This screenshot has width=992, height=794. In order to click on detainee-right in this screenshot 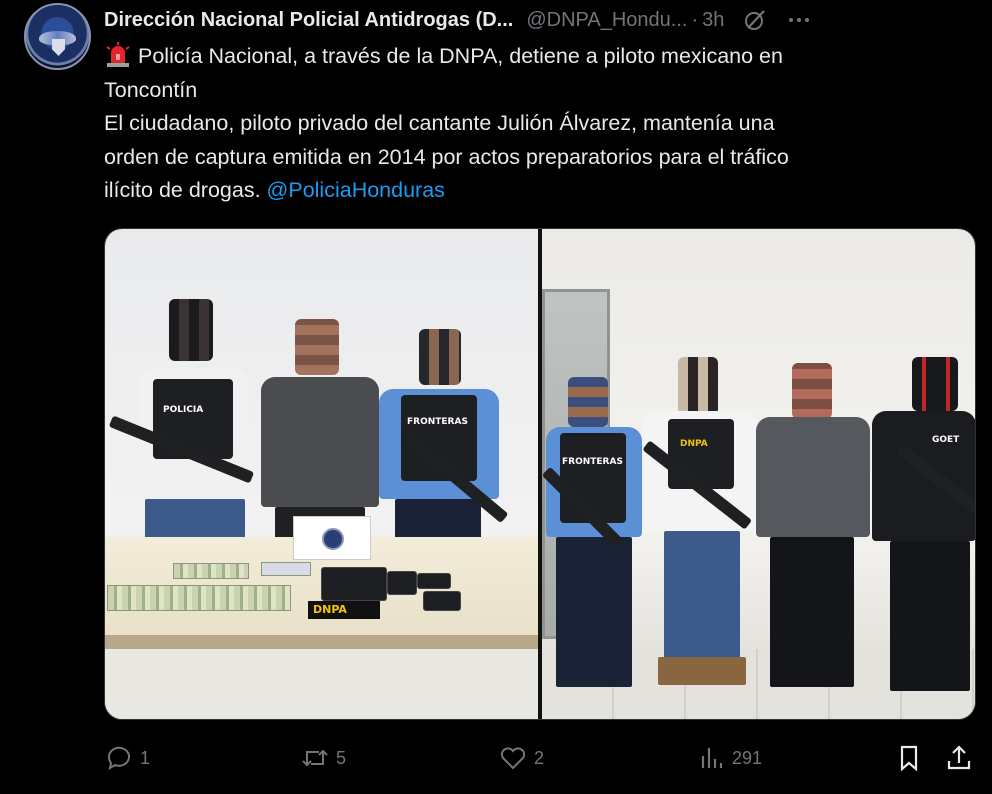, I will do `click(813, 535)`.